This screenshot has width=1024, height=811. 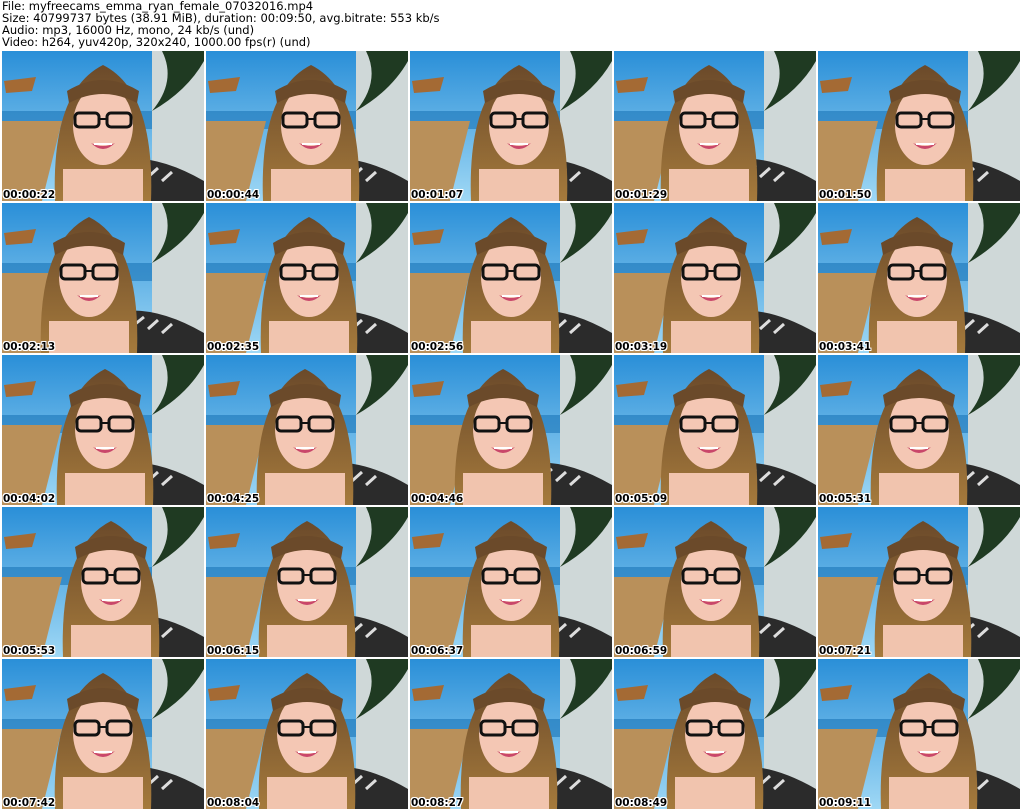 I want to click on video-thumbnail: 00:09:11, so click(x=919, y=734).